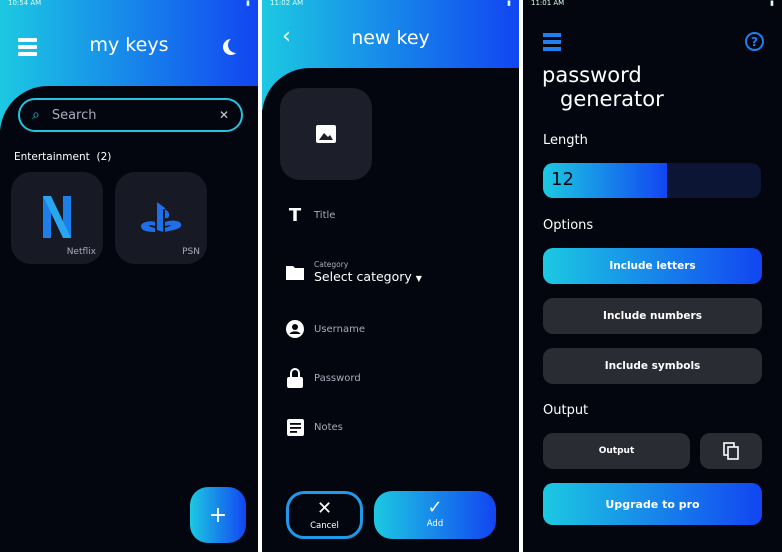 The height and width of the screenshot is (552, 782). I want to click on search-input: ⌕ Search ✕, so click(130, 115).